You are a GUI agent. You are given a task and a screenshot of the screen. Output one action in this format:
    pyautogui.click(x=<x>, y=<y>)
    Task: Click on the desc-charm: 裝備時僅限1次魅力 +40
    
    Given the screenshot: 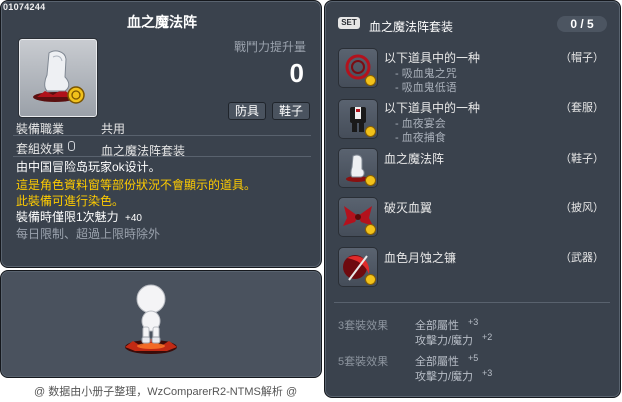 What is the action you would take?
    pyautogui.click(x=79, y=218)
    